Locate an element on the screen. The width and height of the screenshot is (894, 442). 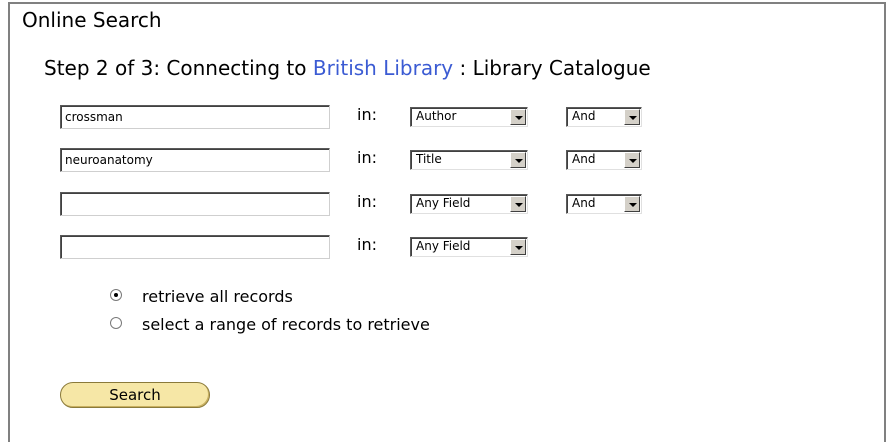
retrieve-all-radio is located at coordinates (116, 295).